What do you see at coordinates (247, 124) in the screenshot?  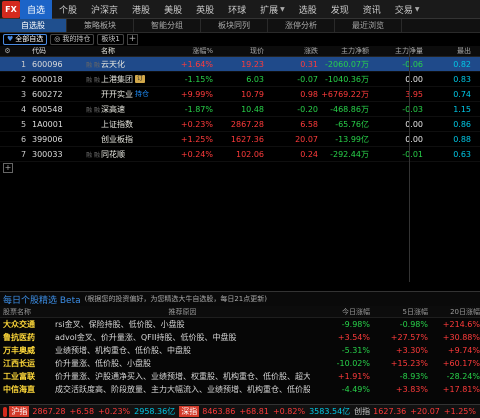 I see `price: 2867.28` at bounding box center [247, 124].